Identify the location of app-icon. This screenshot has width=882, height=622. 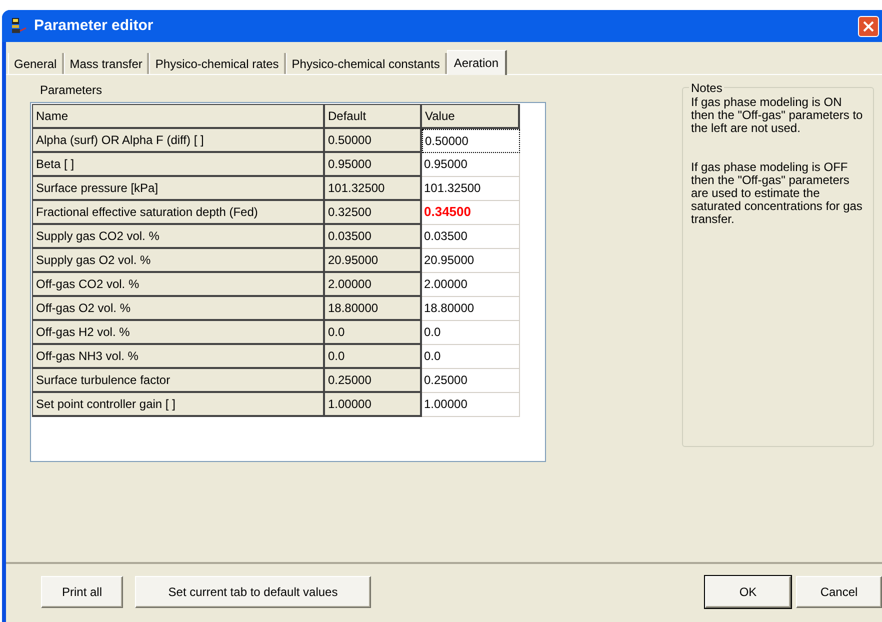
(19, 26).